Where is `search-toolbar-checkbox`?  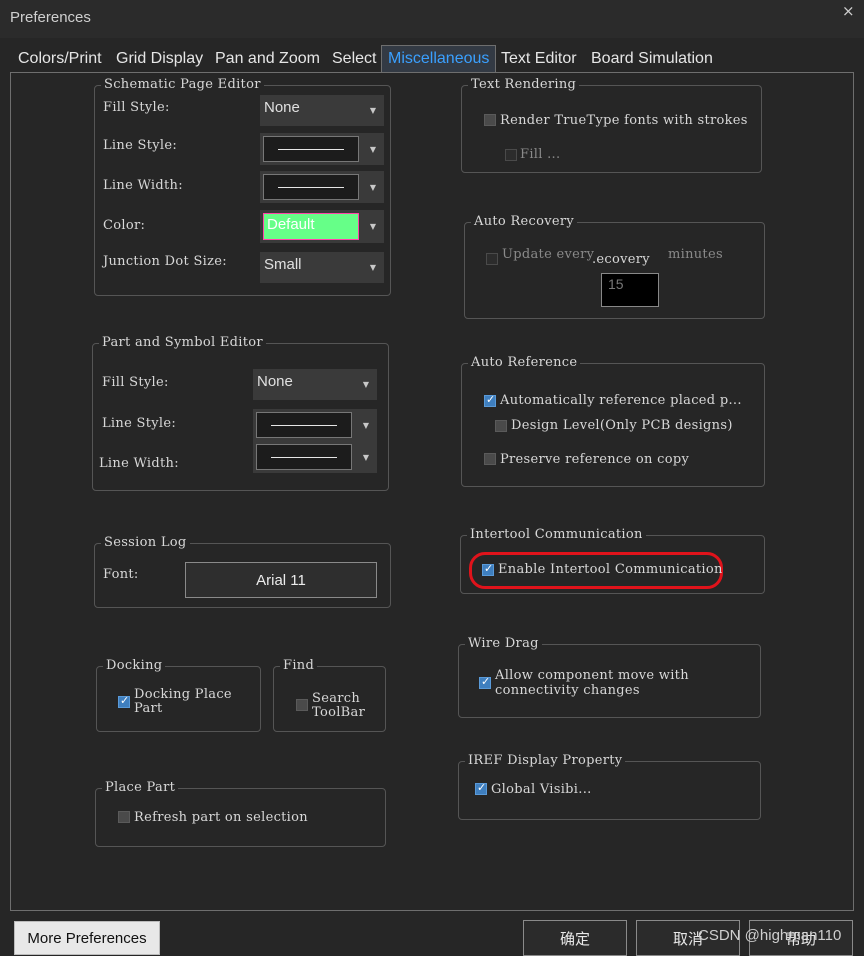 search-toolbar-checkbox is located at coordinates (302, 705).